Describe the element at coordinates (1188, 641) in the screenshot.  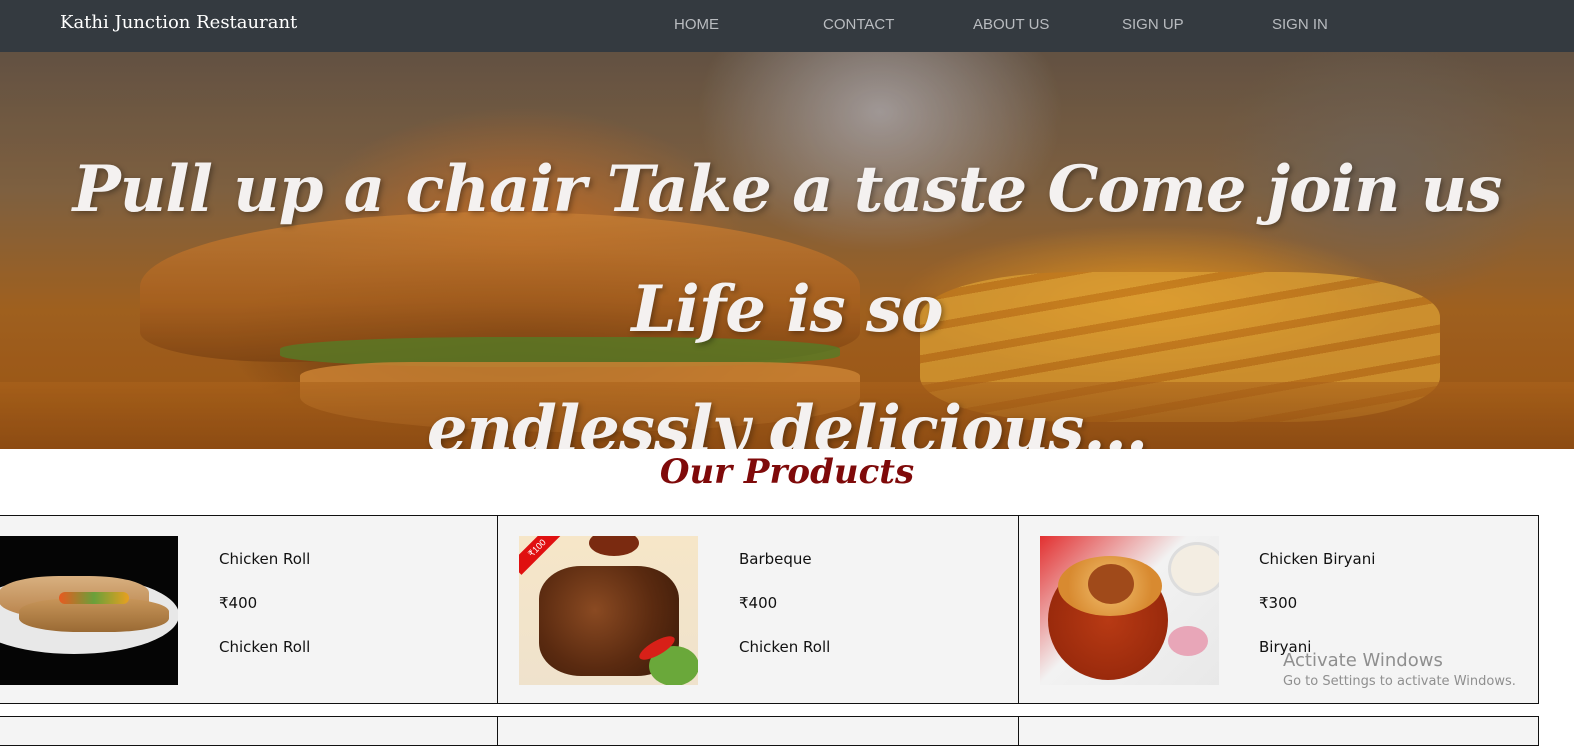
I see `onion-shape` at that location.